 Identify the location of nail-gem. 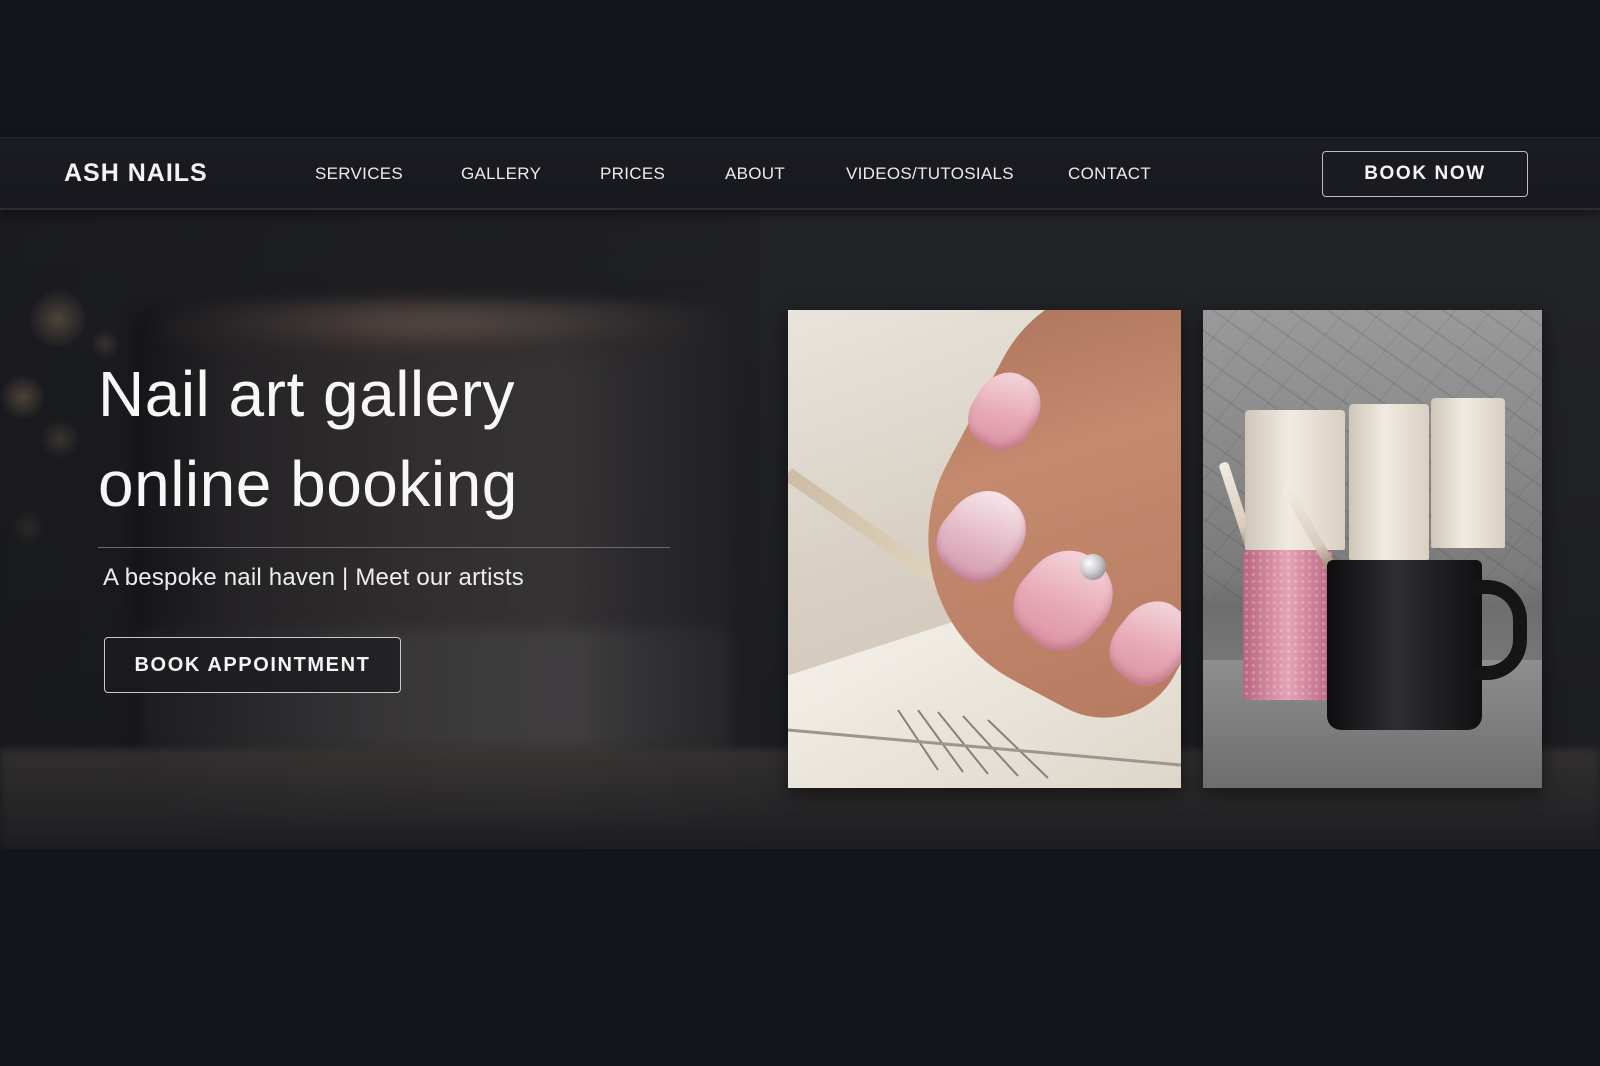
(1093, 567).